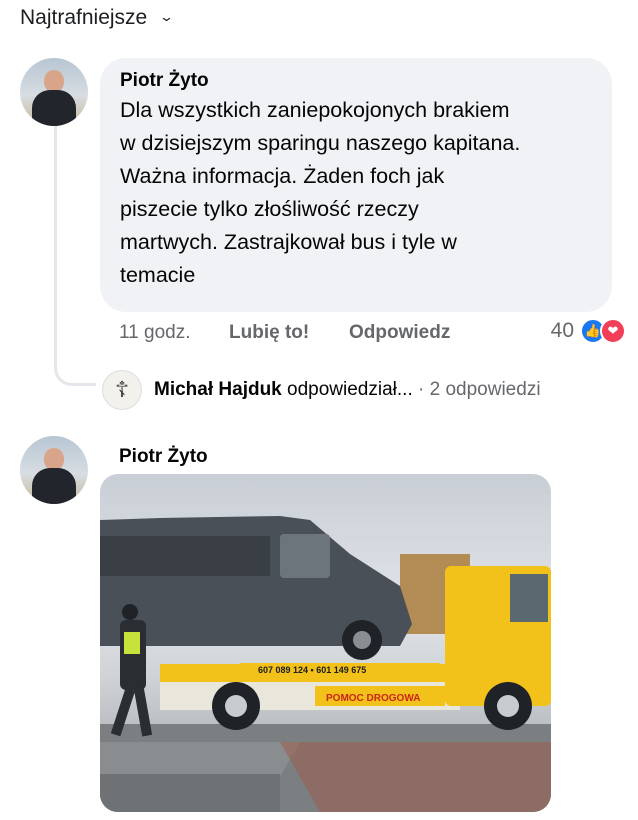 The height and width of the screenshot is (820, 638). I want to click on thread-line, so click(55, 246).